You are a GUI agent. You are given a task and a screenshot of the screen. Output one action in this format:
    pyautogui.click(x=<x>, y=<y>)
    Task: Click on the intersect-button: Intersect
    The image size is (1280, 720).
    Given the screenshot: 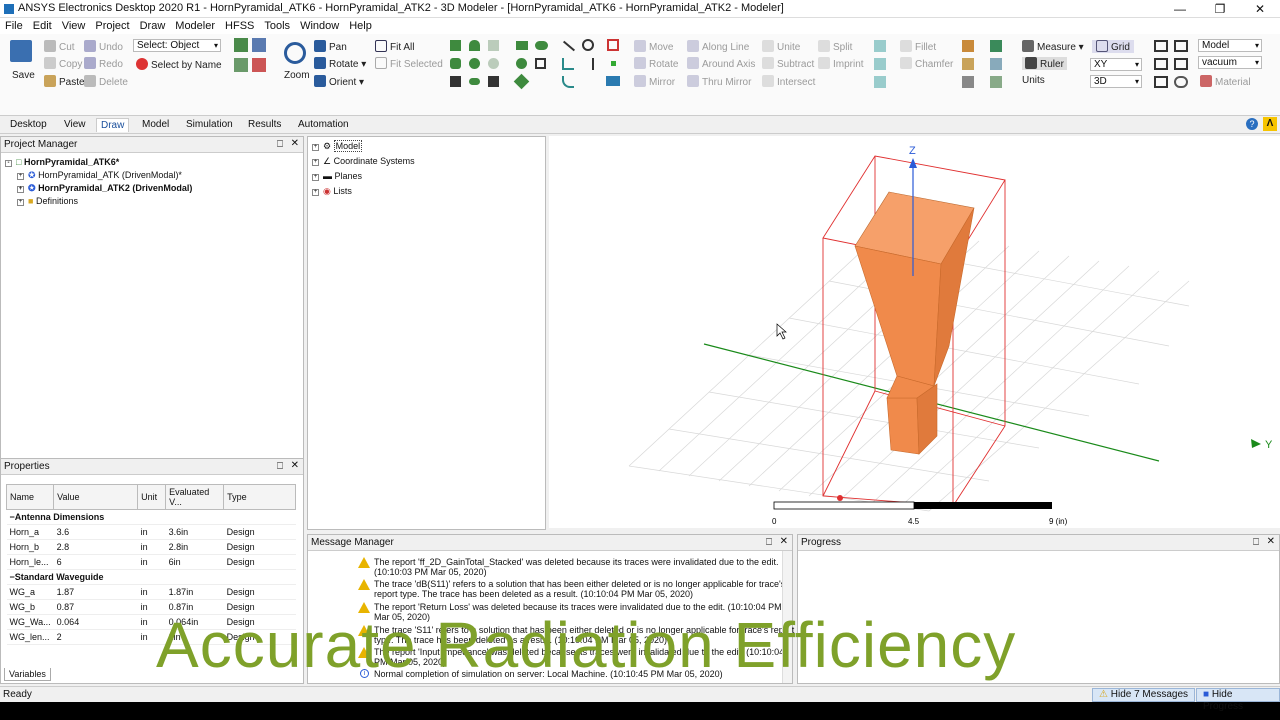 What is the action you would take?
    pyautogui.click(x=788, y=81)
    